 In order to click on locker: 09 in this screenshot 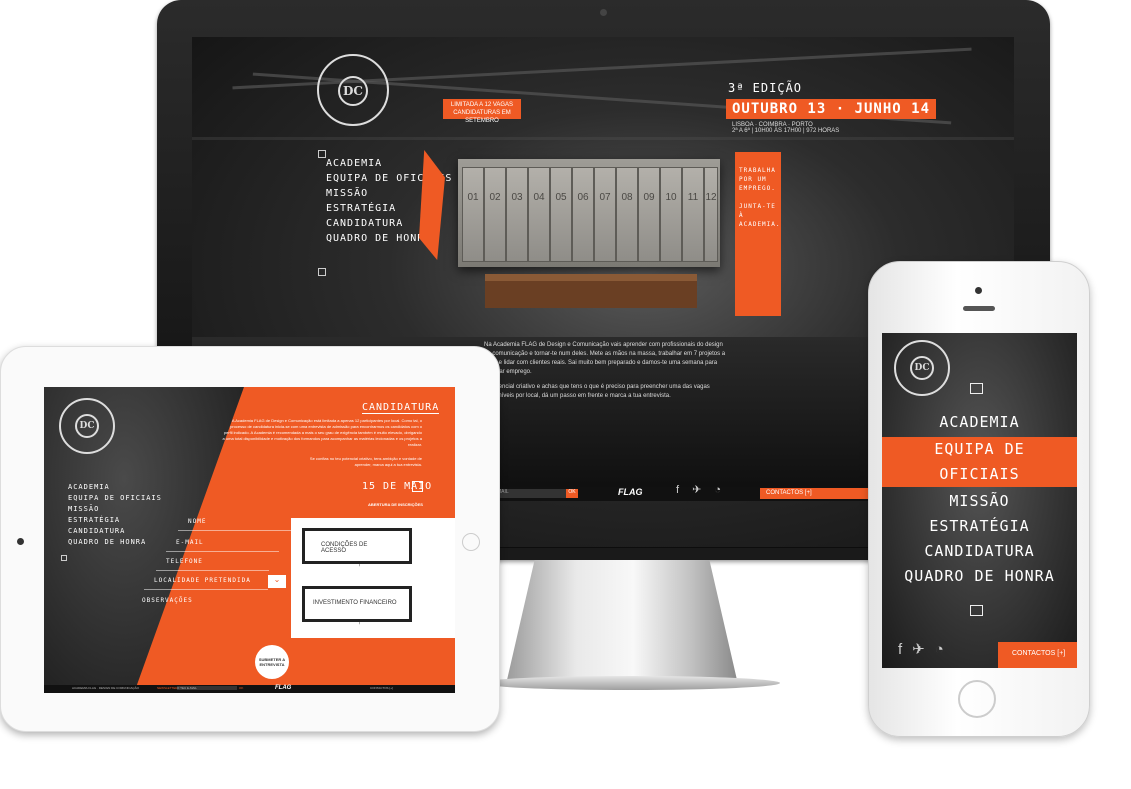, I will do `click(649, 214)`.